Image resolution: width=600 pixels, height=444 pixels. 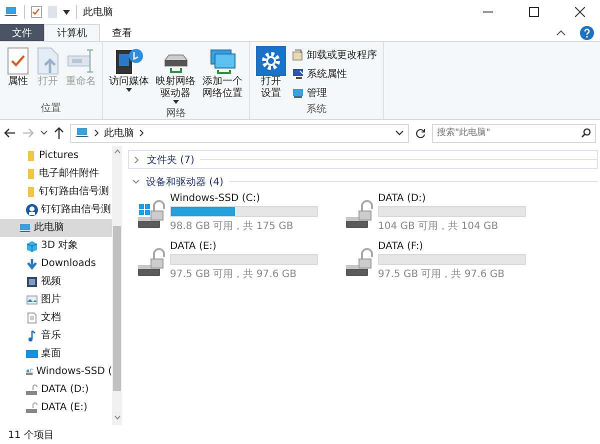 What do you see at coordinates (56, 282) in the screenshot?
I see `nav-item: 视频` at bounding box center [56, 282].